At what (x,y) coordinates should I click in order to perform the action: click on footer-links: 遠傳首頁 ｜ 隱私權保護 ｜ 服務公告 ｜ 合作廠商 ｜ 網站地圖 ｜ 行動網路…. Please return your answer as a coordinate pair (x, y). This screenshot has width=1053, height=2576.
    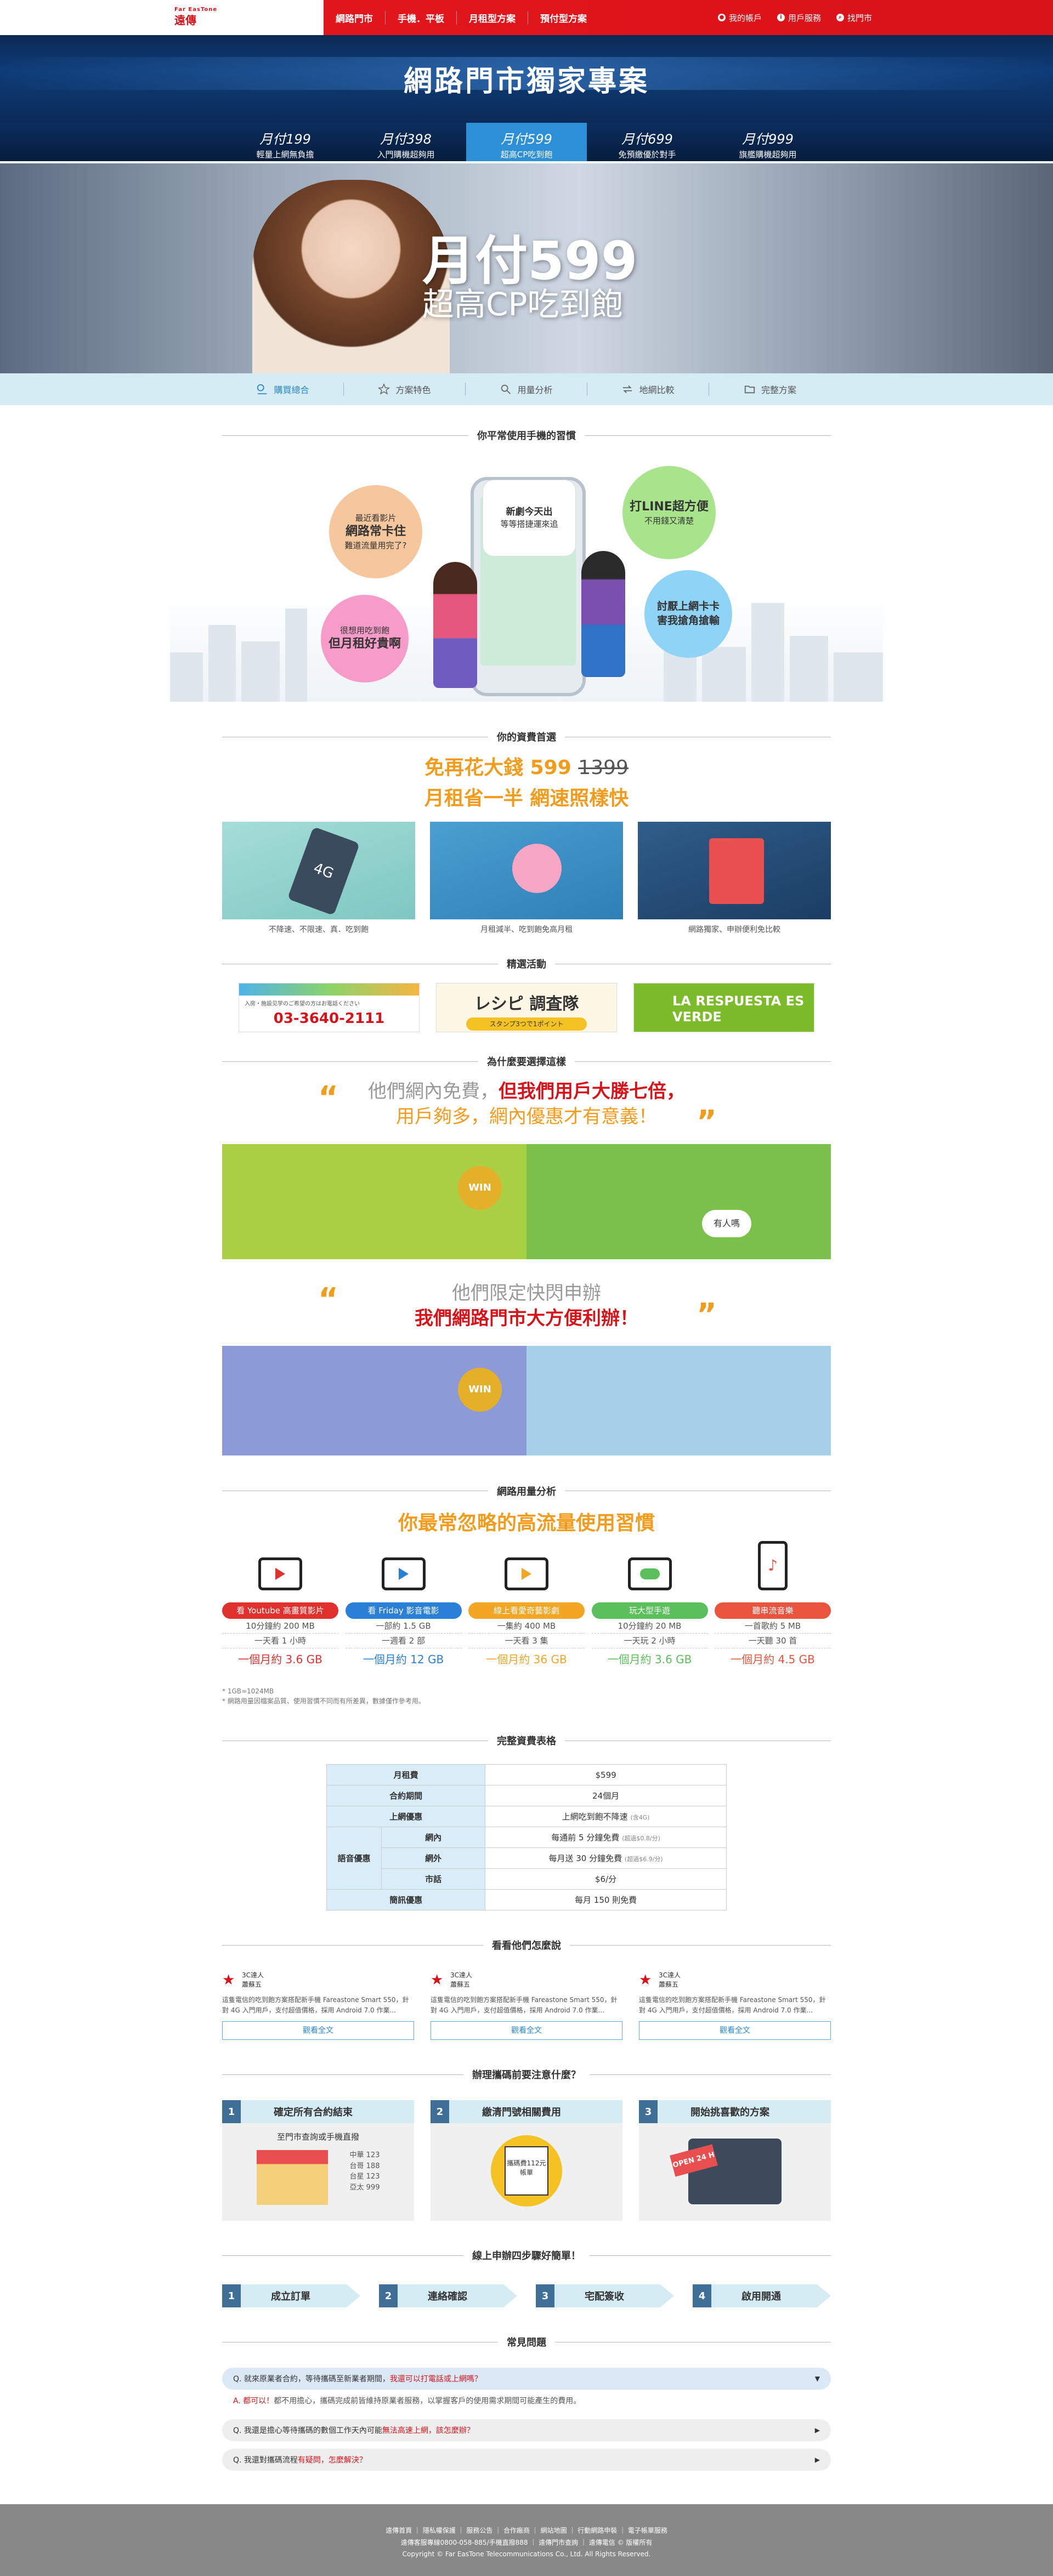
    Looking at the image, I should click on (526, 2531).